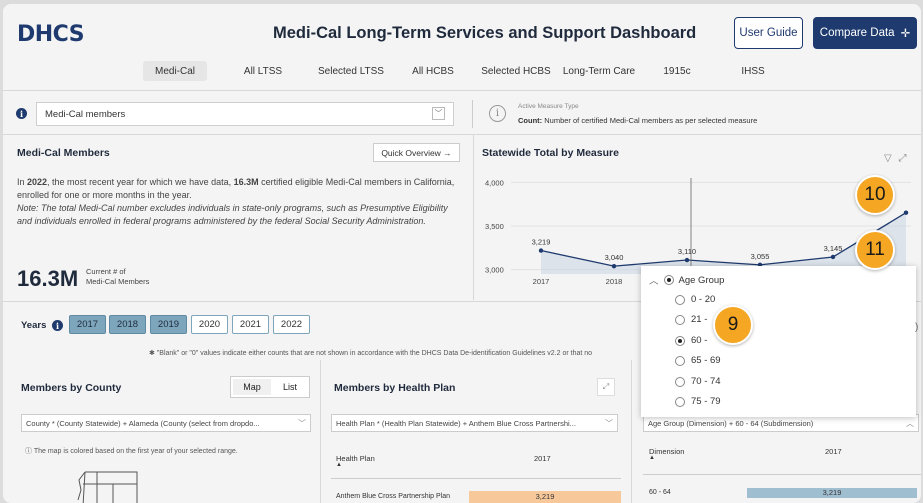 The height and width of the screenshot is (503, 923). I want to click on data-label: 3,040, so click(614, 257).